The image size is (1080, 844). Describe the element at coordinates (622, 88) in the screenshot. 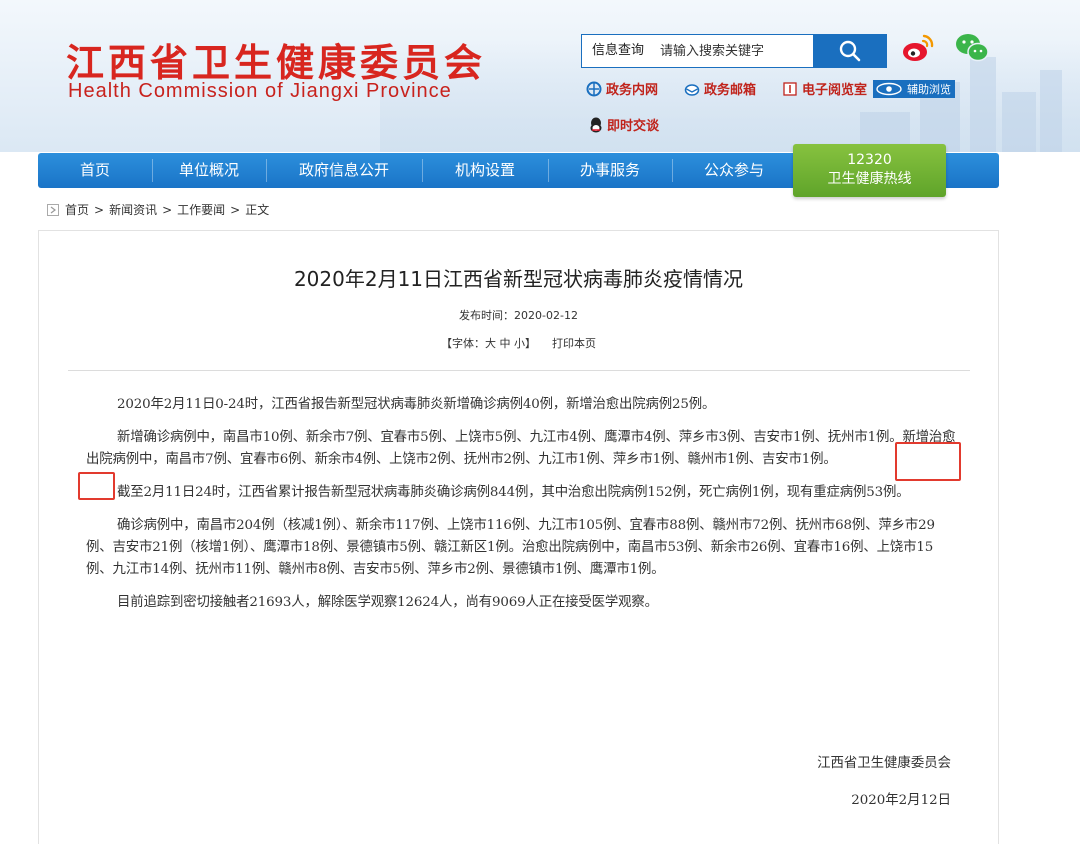

I see `intranet-link: 政务内网` at that location.